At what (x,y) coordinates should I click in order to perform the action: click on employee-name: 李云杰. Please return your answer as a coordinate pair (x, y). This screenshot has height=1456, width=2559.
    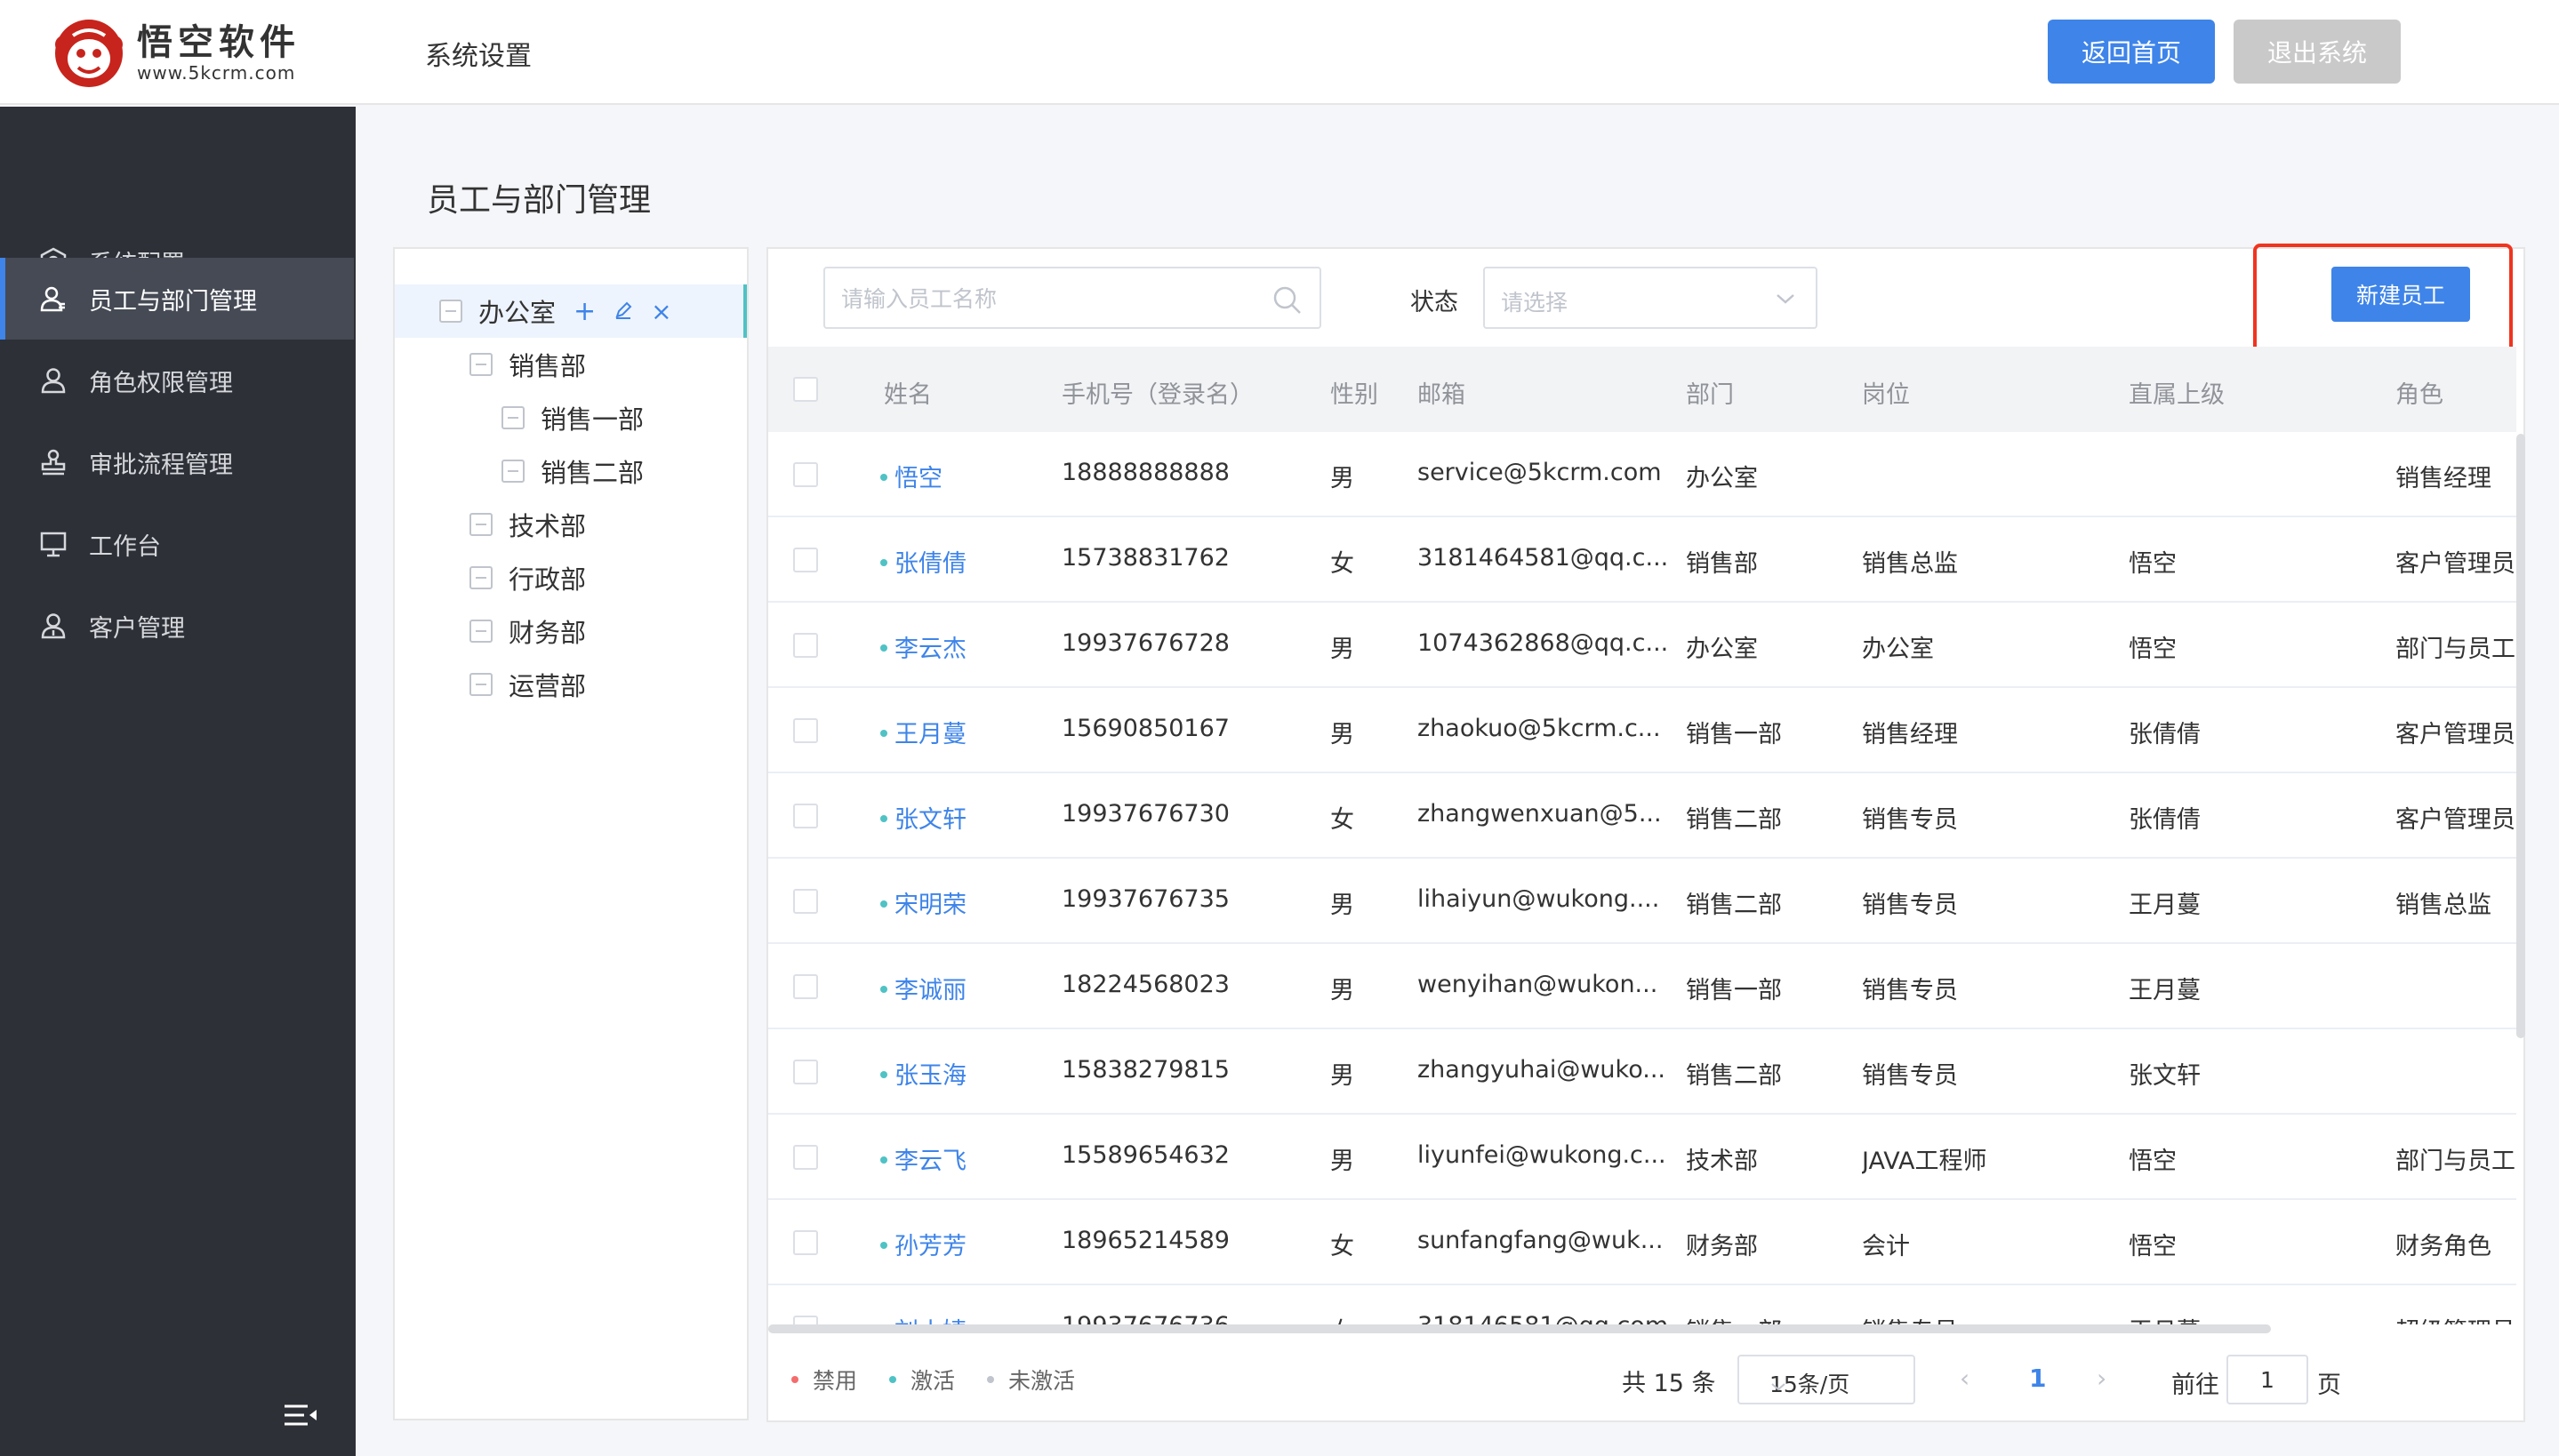
    Looking at the image, I should click on (930, 649).